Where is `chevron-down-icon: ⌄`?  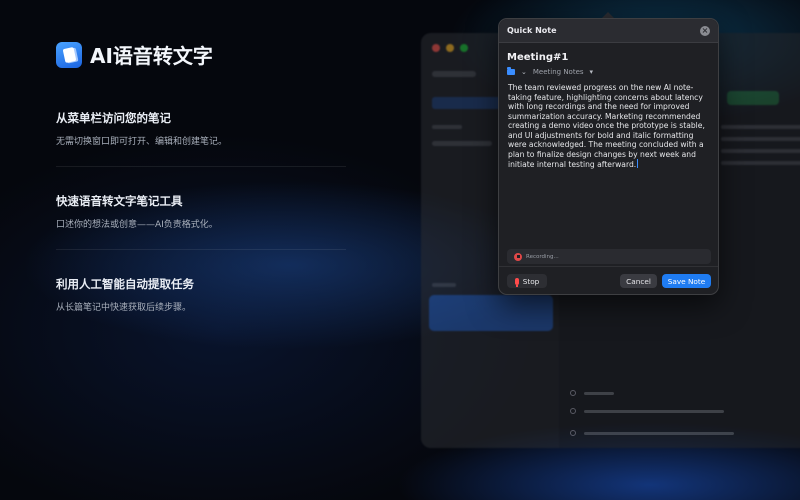
chevron-down-icon: ⌄ is located at coordinates (524, 72).